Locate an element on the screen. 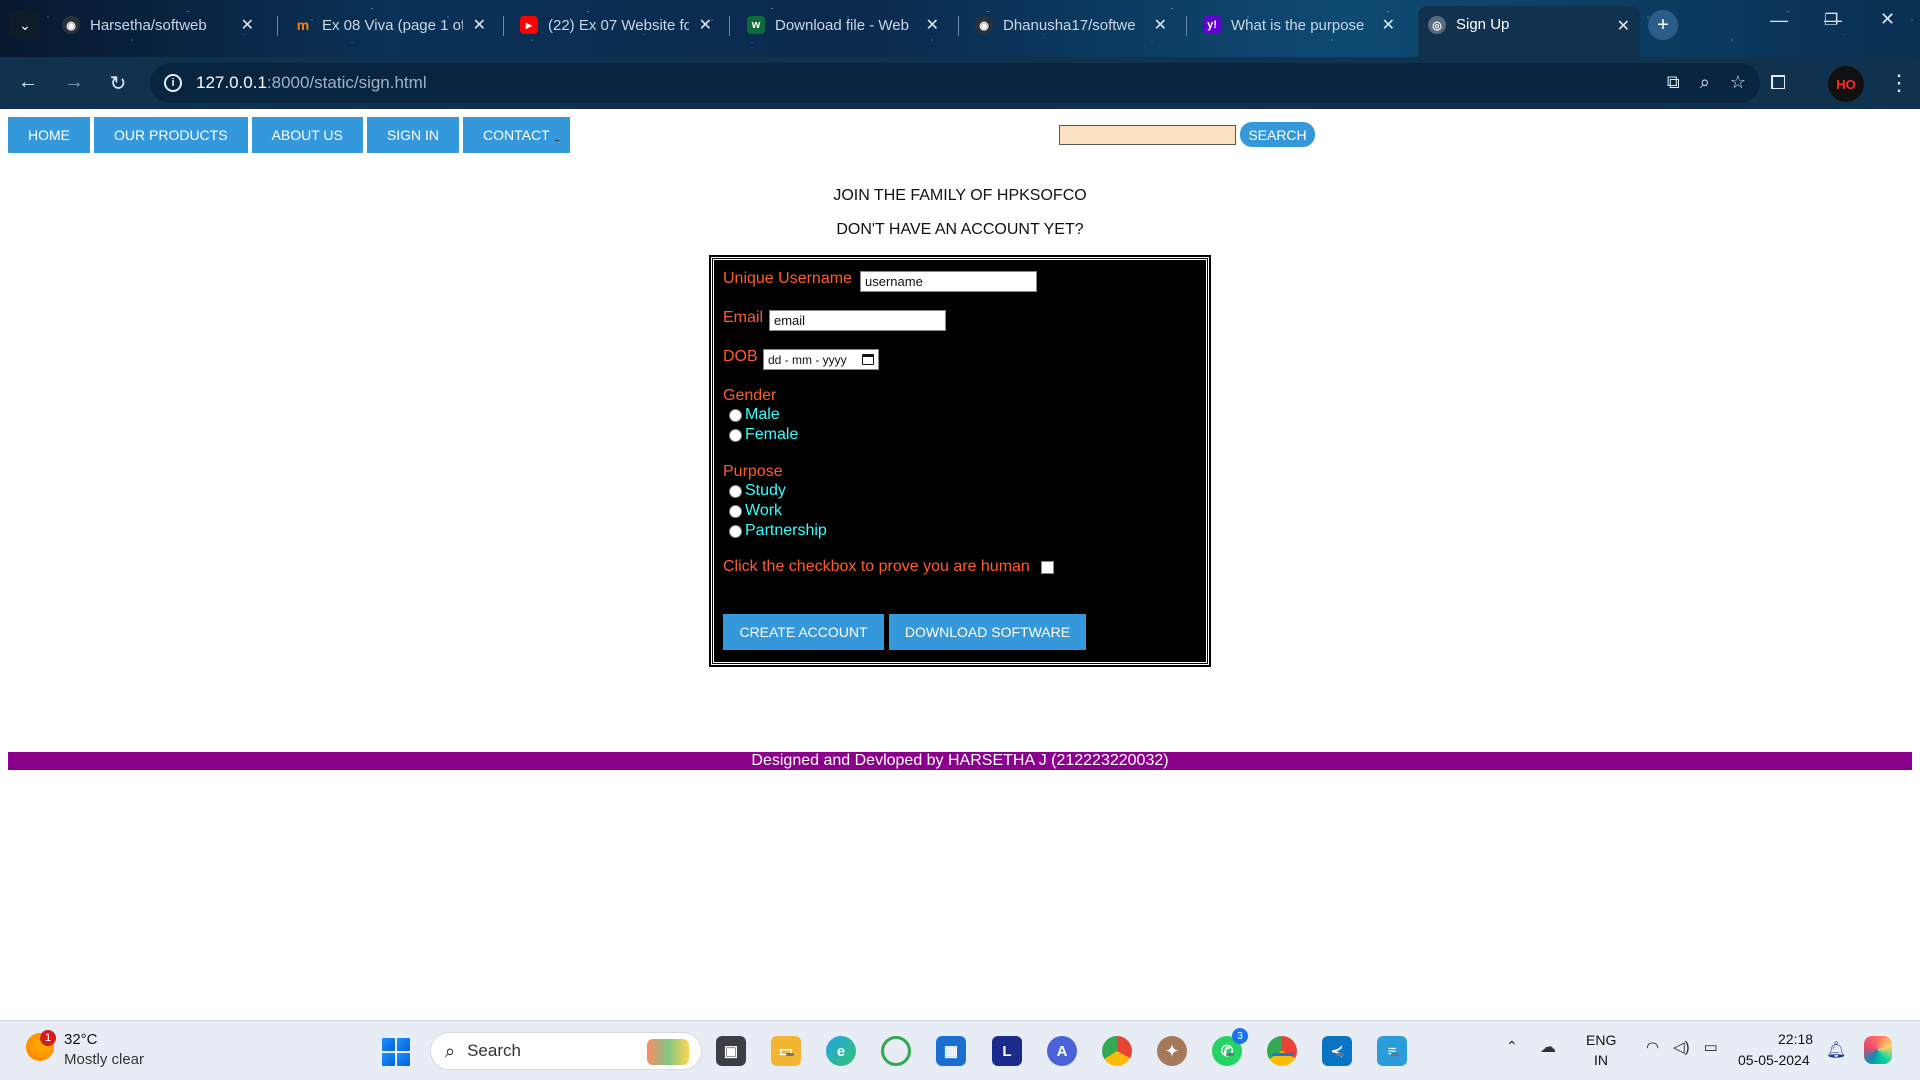 The height and width of the screenshot is (1080, 1920). tab-what-is-purpose: y! What is the purpose ✕ is located at coordinates (1299, 25).